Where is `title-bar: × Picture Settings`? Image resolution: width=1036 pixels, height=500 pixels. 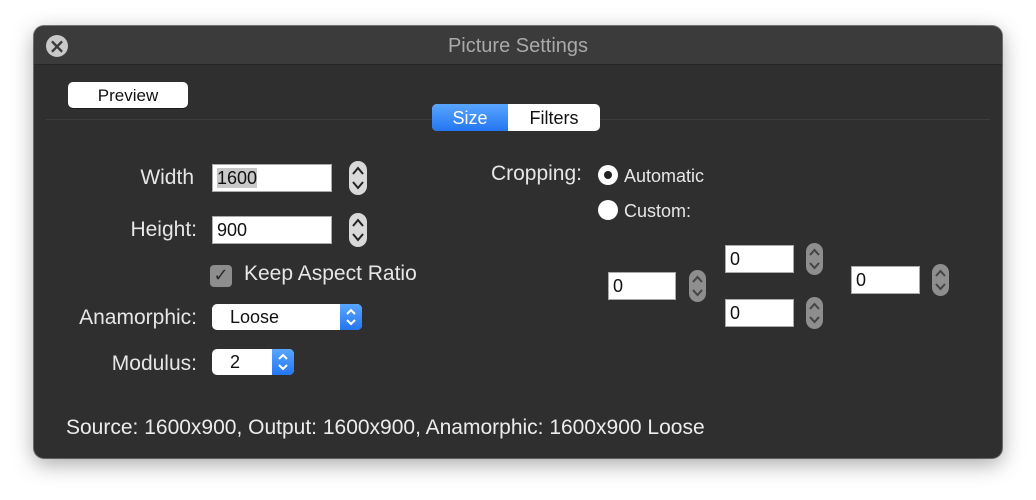 title-bar: × Picture Settings is located at coordinates (518, 45).